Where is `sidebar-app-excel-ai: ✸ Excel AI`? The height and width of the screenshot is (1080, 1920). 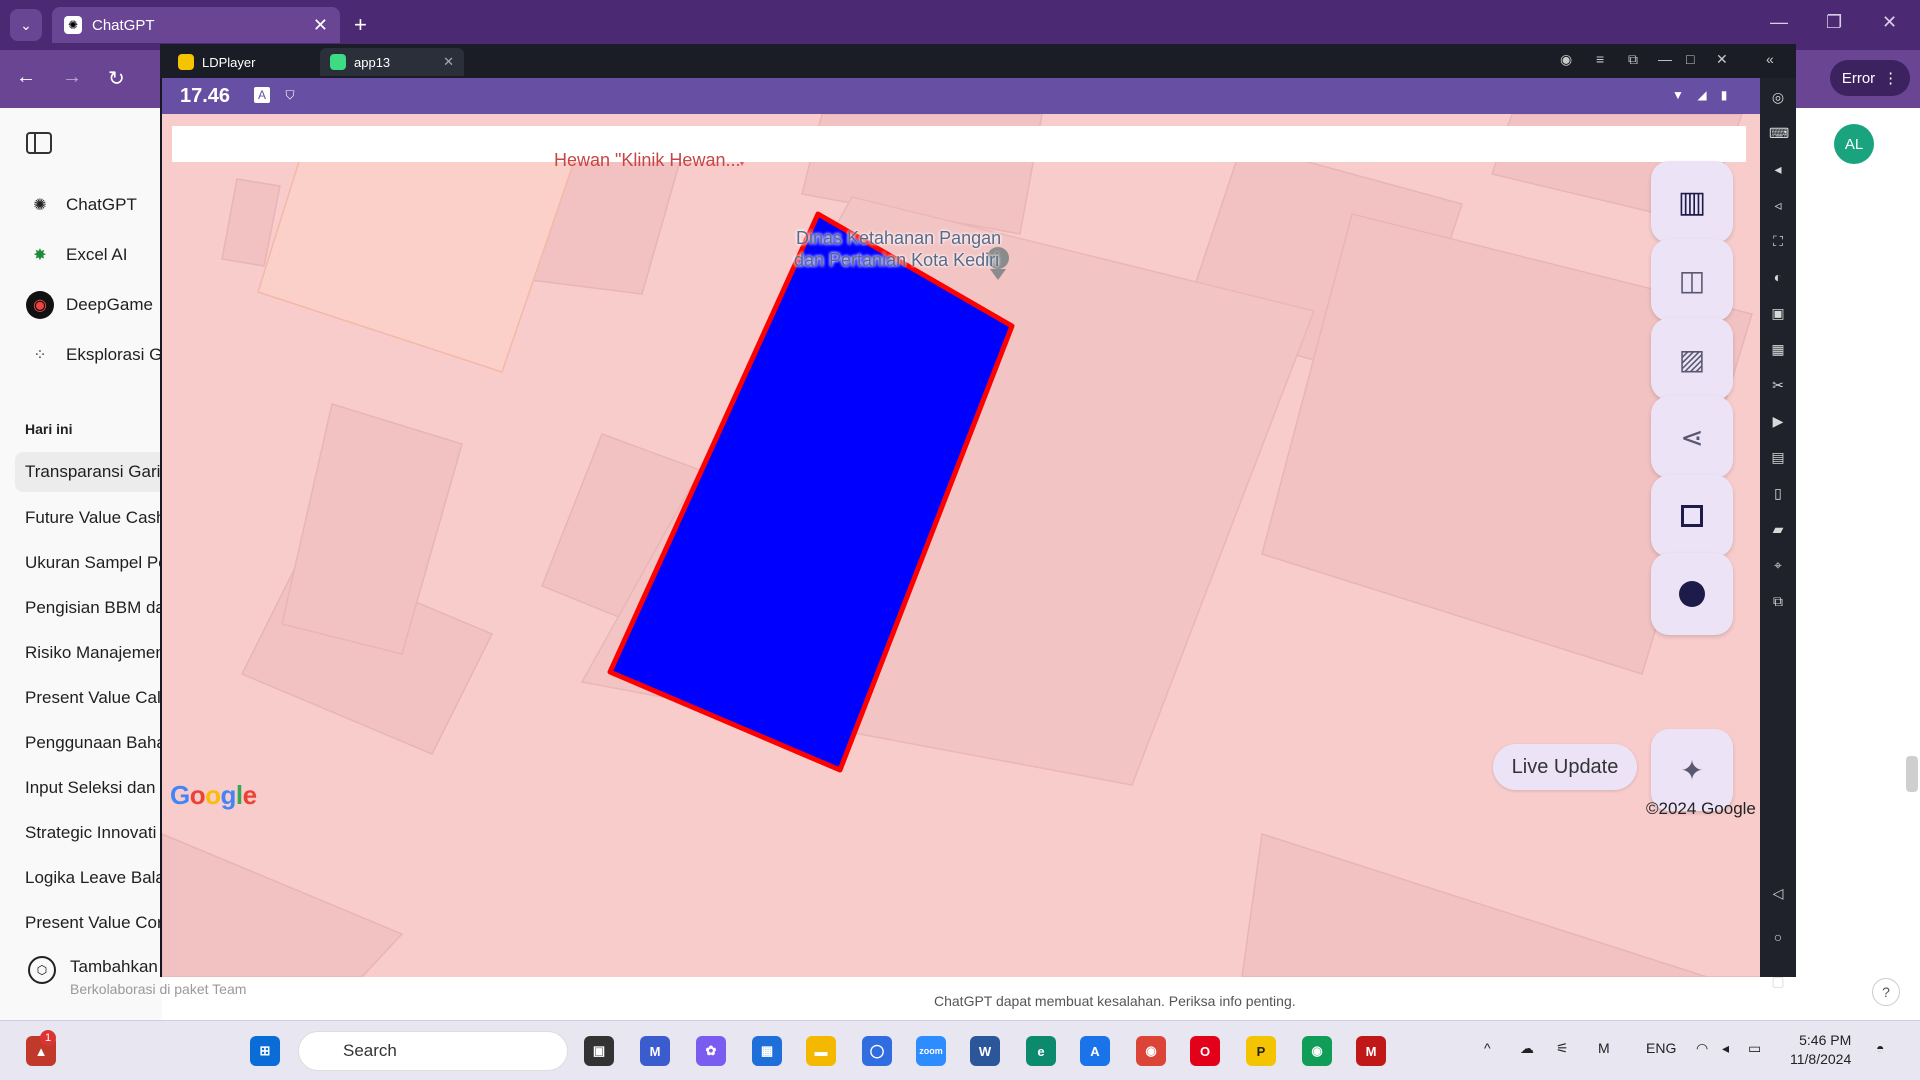
sidebar-app-excel-ai: ✸ Excel AI is located at coordinates (76, 255).